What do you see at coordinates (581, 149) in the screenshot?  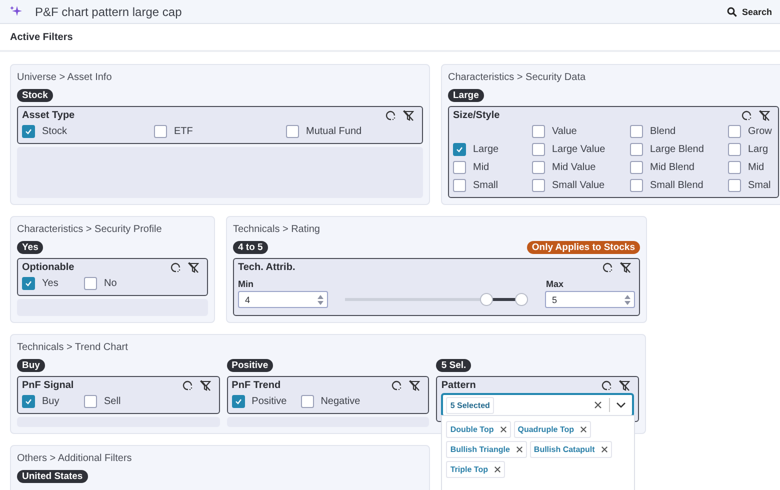 I see `checkbox-option: Large Value` at bounding box center [581, 149].